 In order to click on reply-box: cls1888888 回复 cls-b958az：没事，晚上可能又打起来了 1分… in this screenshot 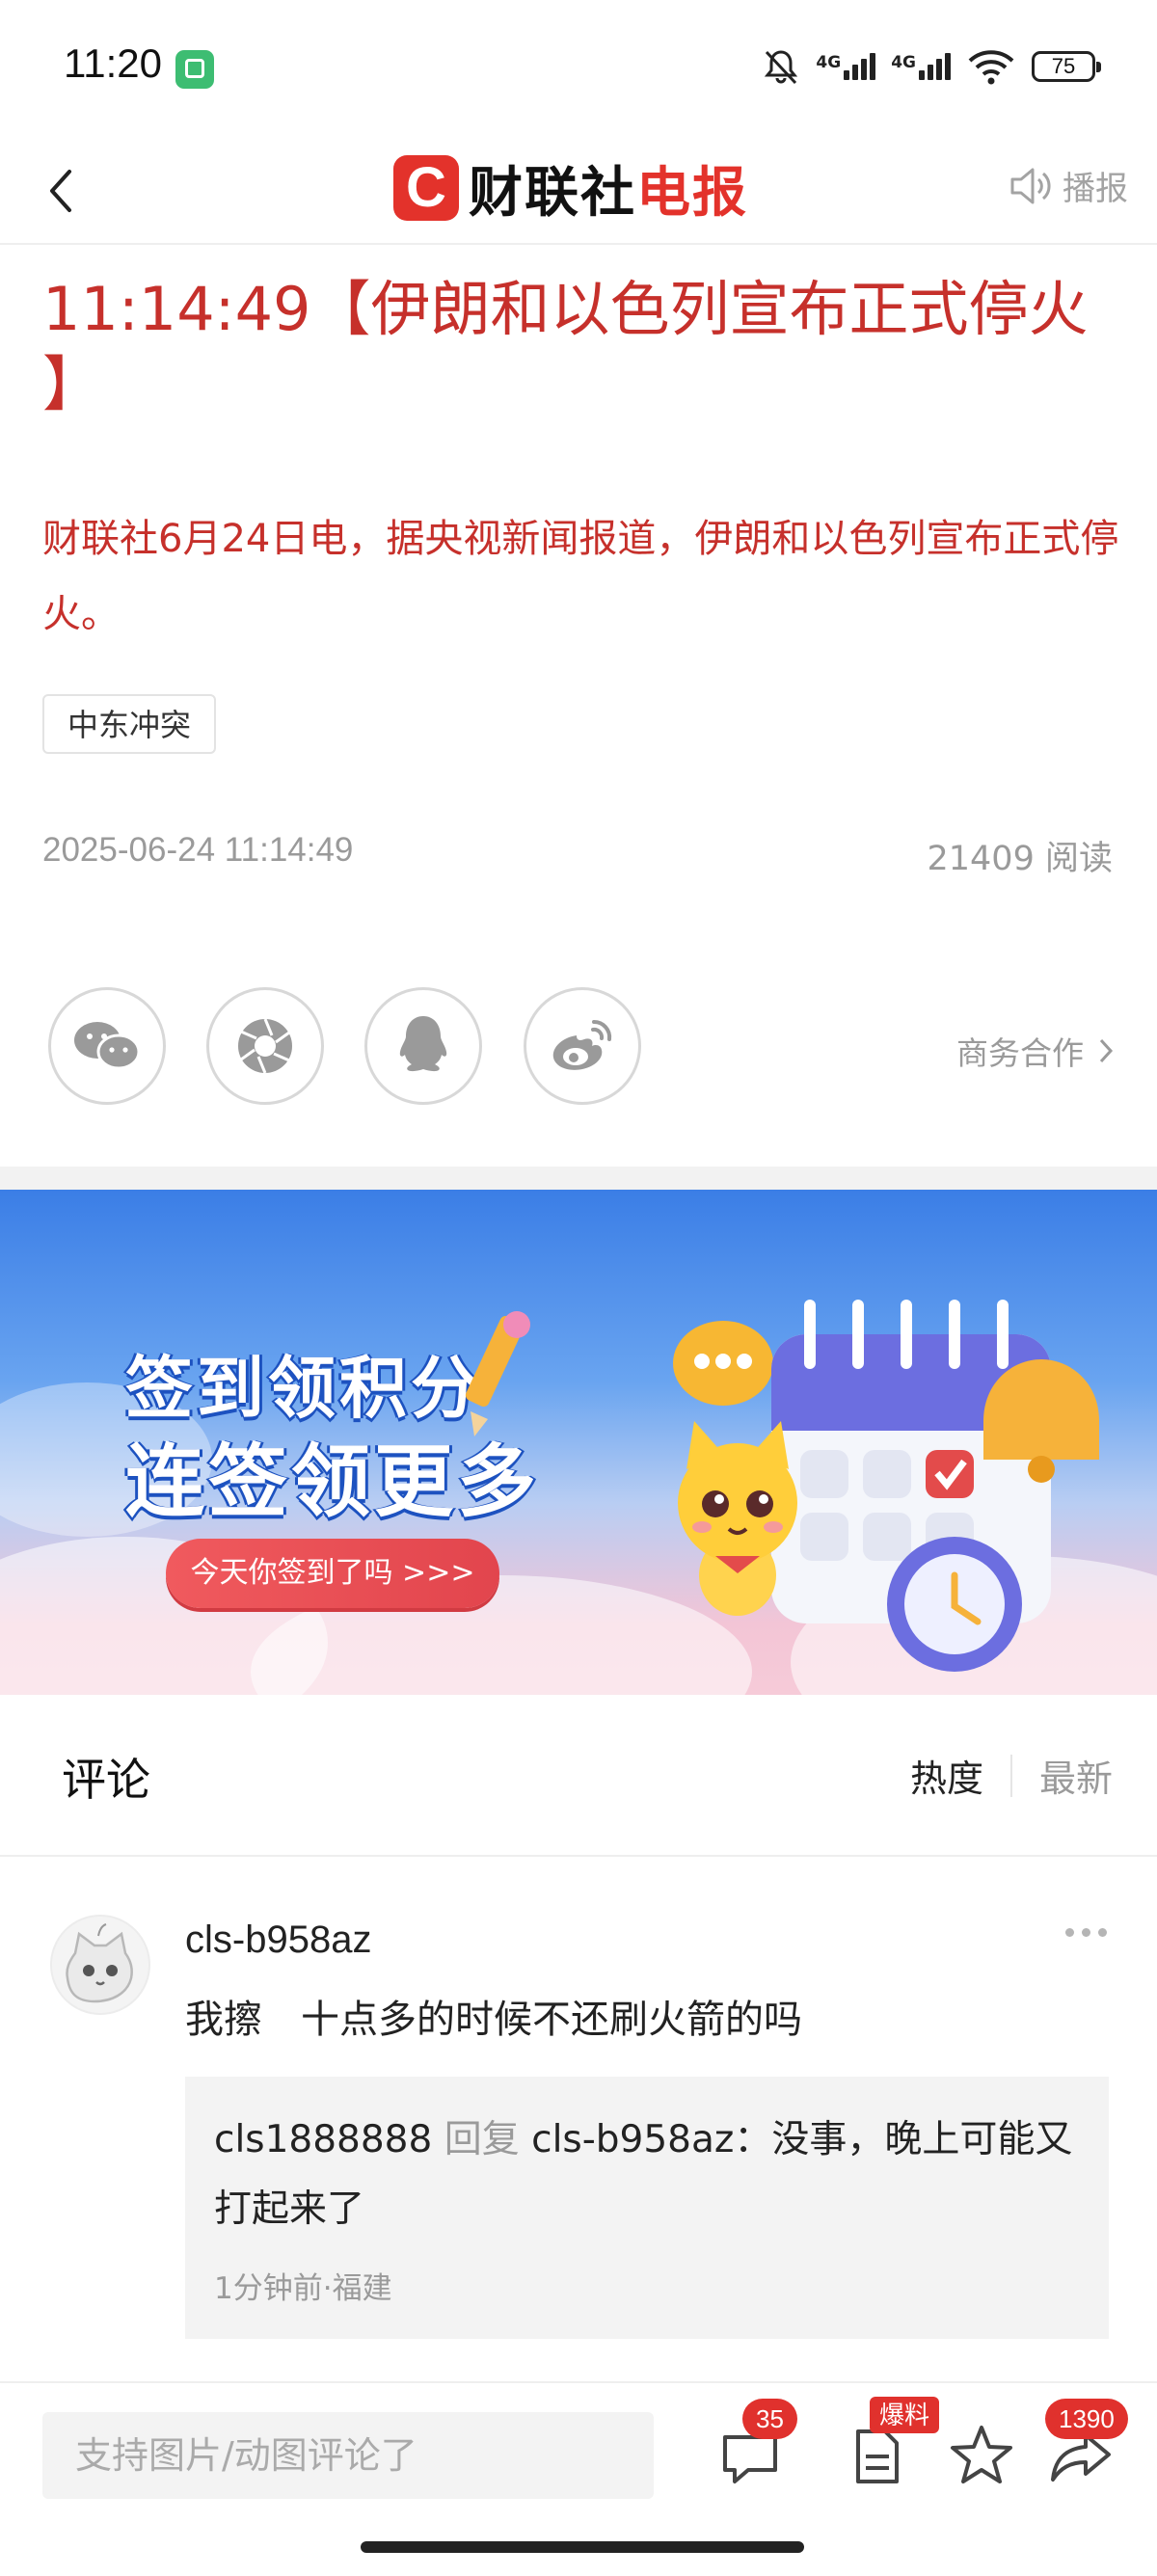, I will do `click(647, 2208)`.